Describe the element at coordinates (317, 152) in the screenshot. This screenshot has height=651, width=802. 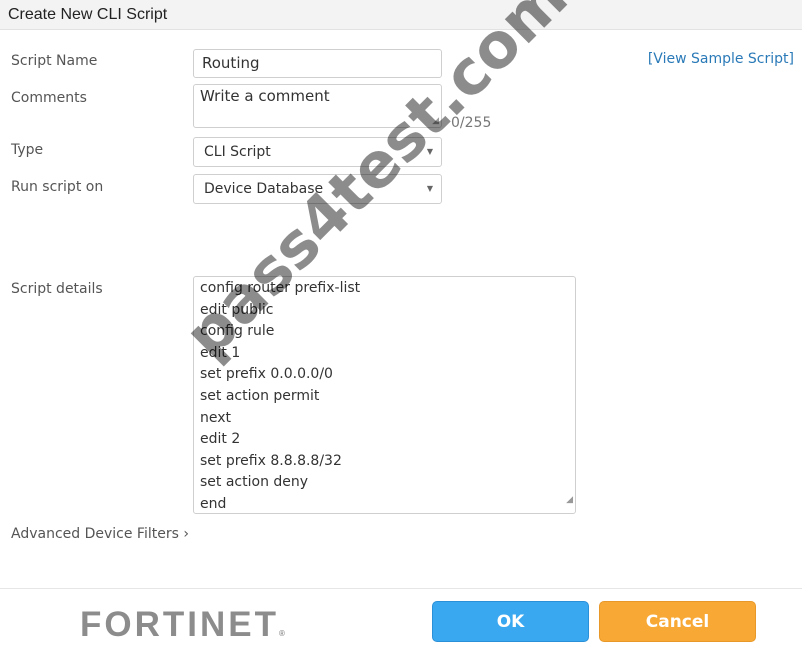
I see `type-select: CLI Script ▼` at that location.